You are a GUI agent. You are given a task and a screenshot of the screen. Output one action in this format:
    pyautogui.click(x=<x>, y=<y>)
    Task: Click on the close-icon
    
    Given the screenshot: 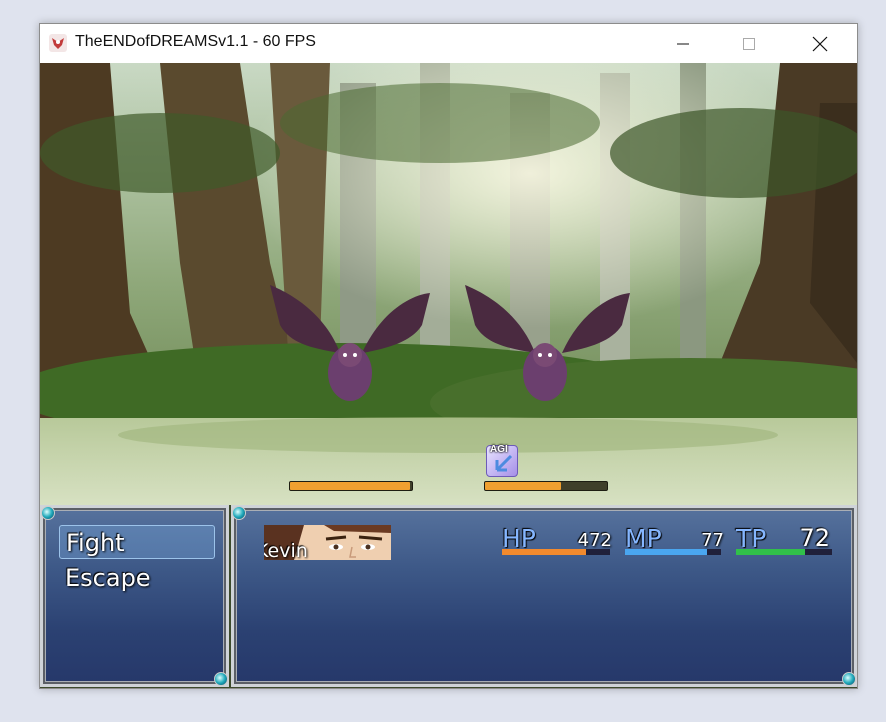 What is the action you would take?
    pyautogui.click(x=820, y=43)
    